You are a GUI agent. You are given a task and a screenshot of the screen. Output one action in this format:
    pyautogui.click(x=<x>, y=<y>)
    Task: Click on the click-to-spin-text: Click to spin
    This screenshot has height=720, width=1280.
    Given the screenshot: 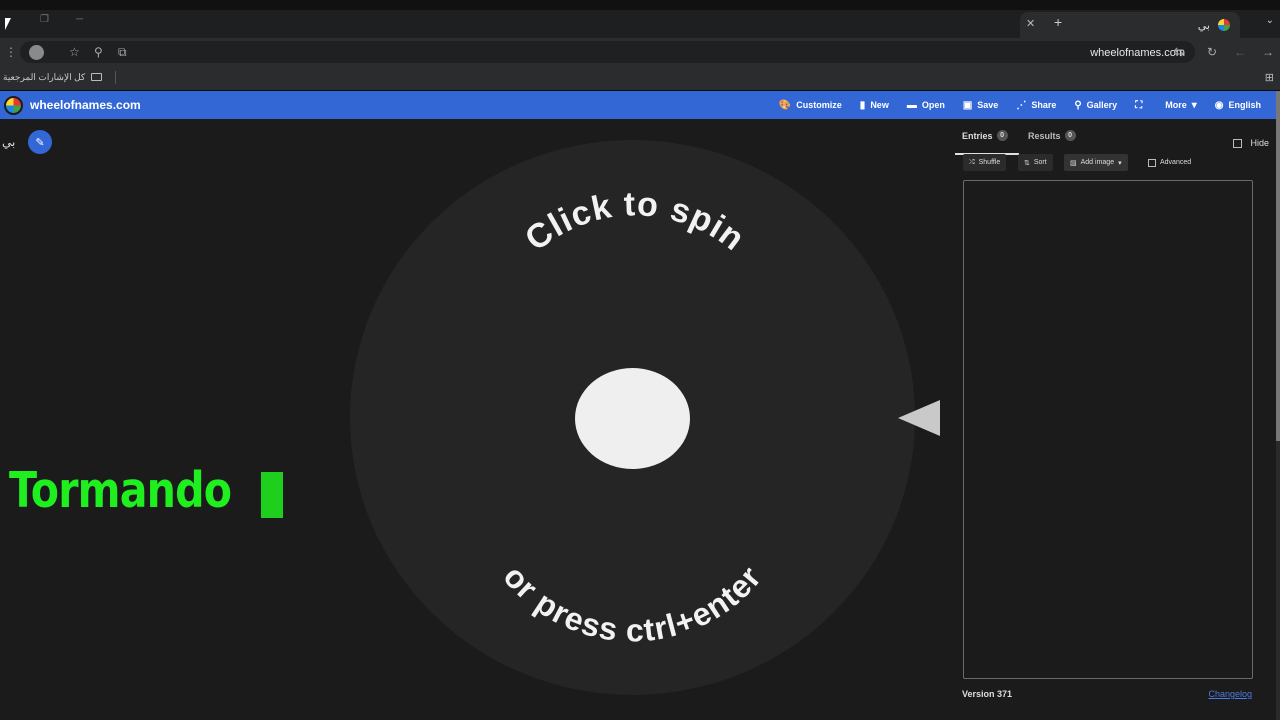 What is the action you would take?
    pyautogui.click(x=634, y=221)
    